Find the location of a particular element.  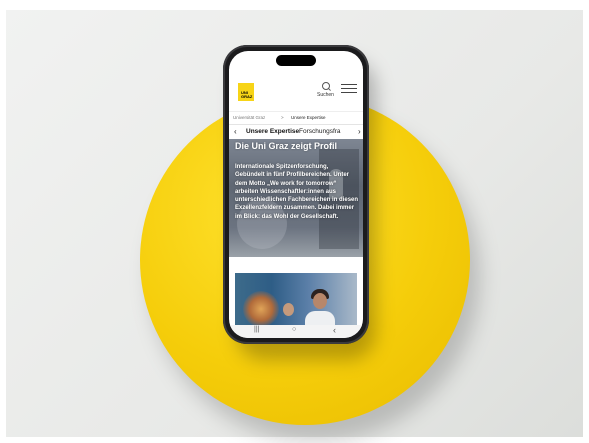

home-icon: ○ is located at coordinates (294, 329).